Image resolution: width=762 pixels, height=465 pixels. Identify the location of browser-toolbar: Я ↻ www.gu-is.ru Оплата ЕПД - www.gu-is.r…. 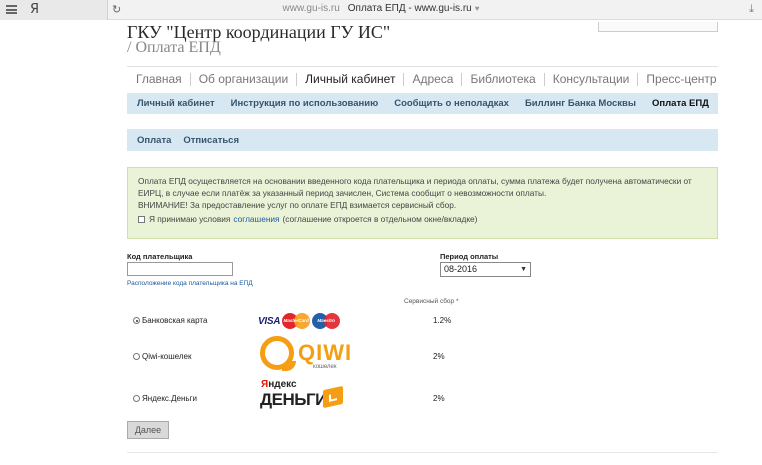
(381, 10).